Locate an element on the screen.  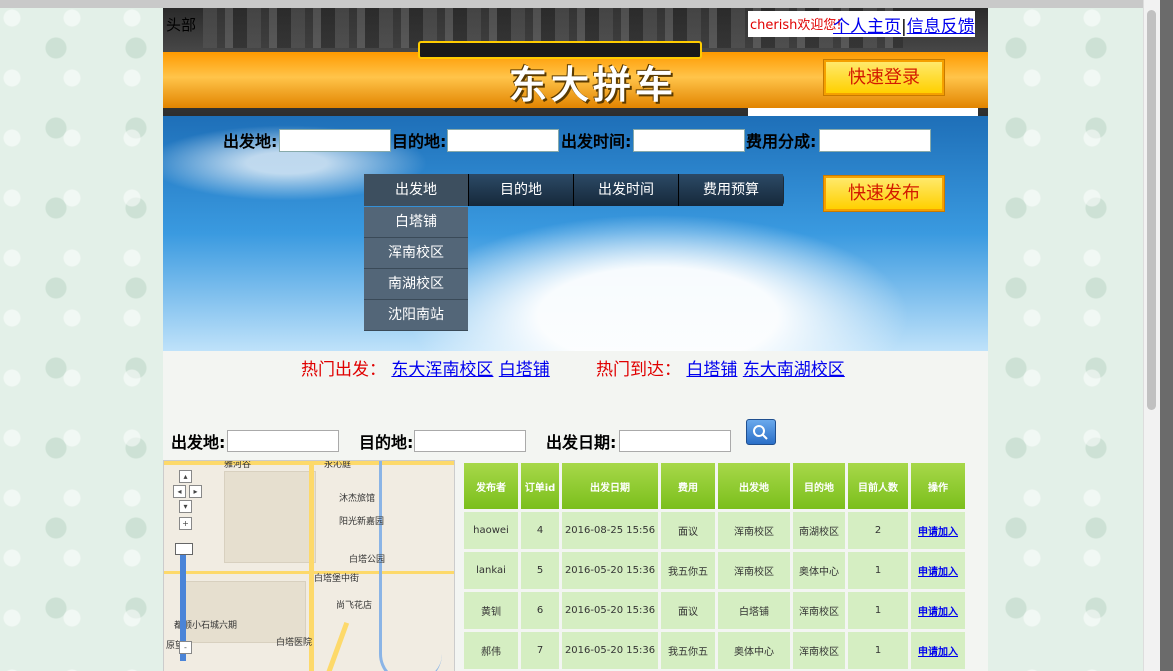
cell-depart: 奥体中心 is located at coordinates (754, 651).